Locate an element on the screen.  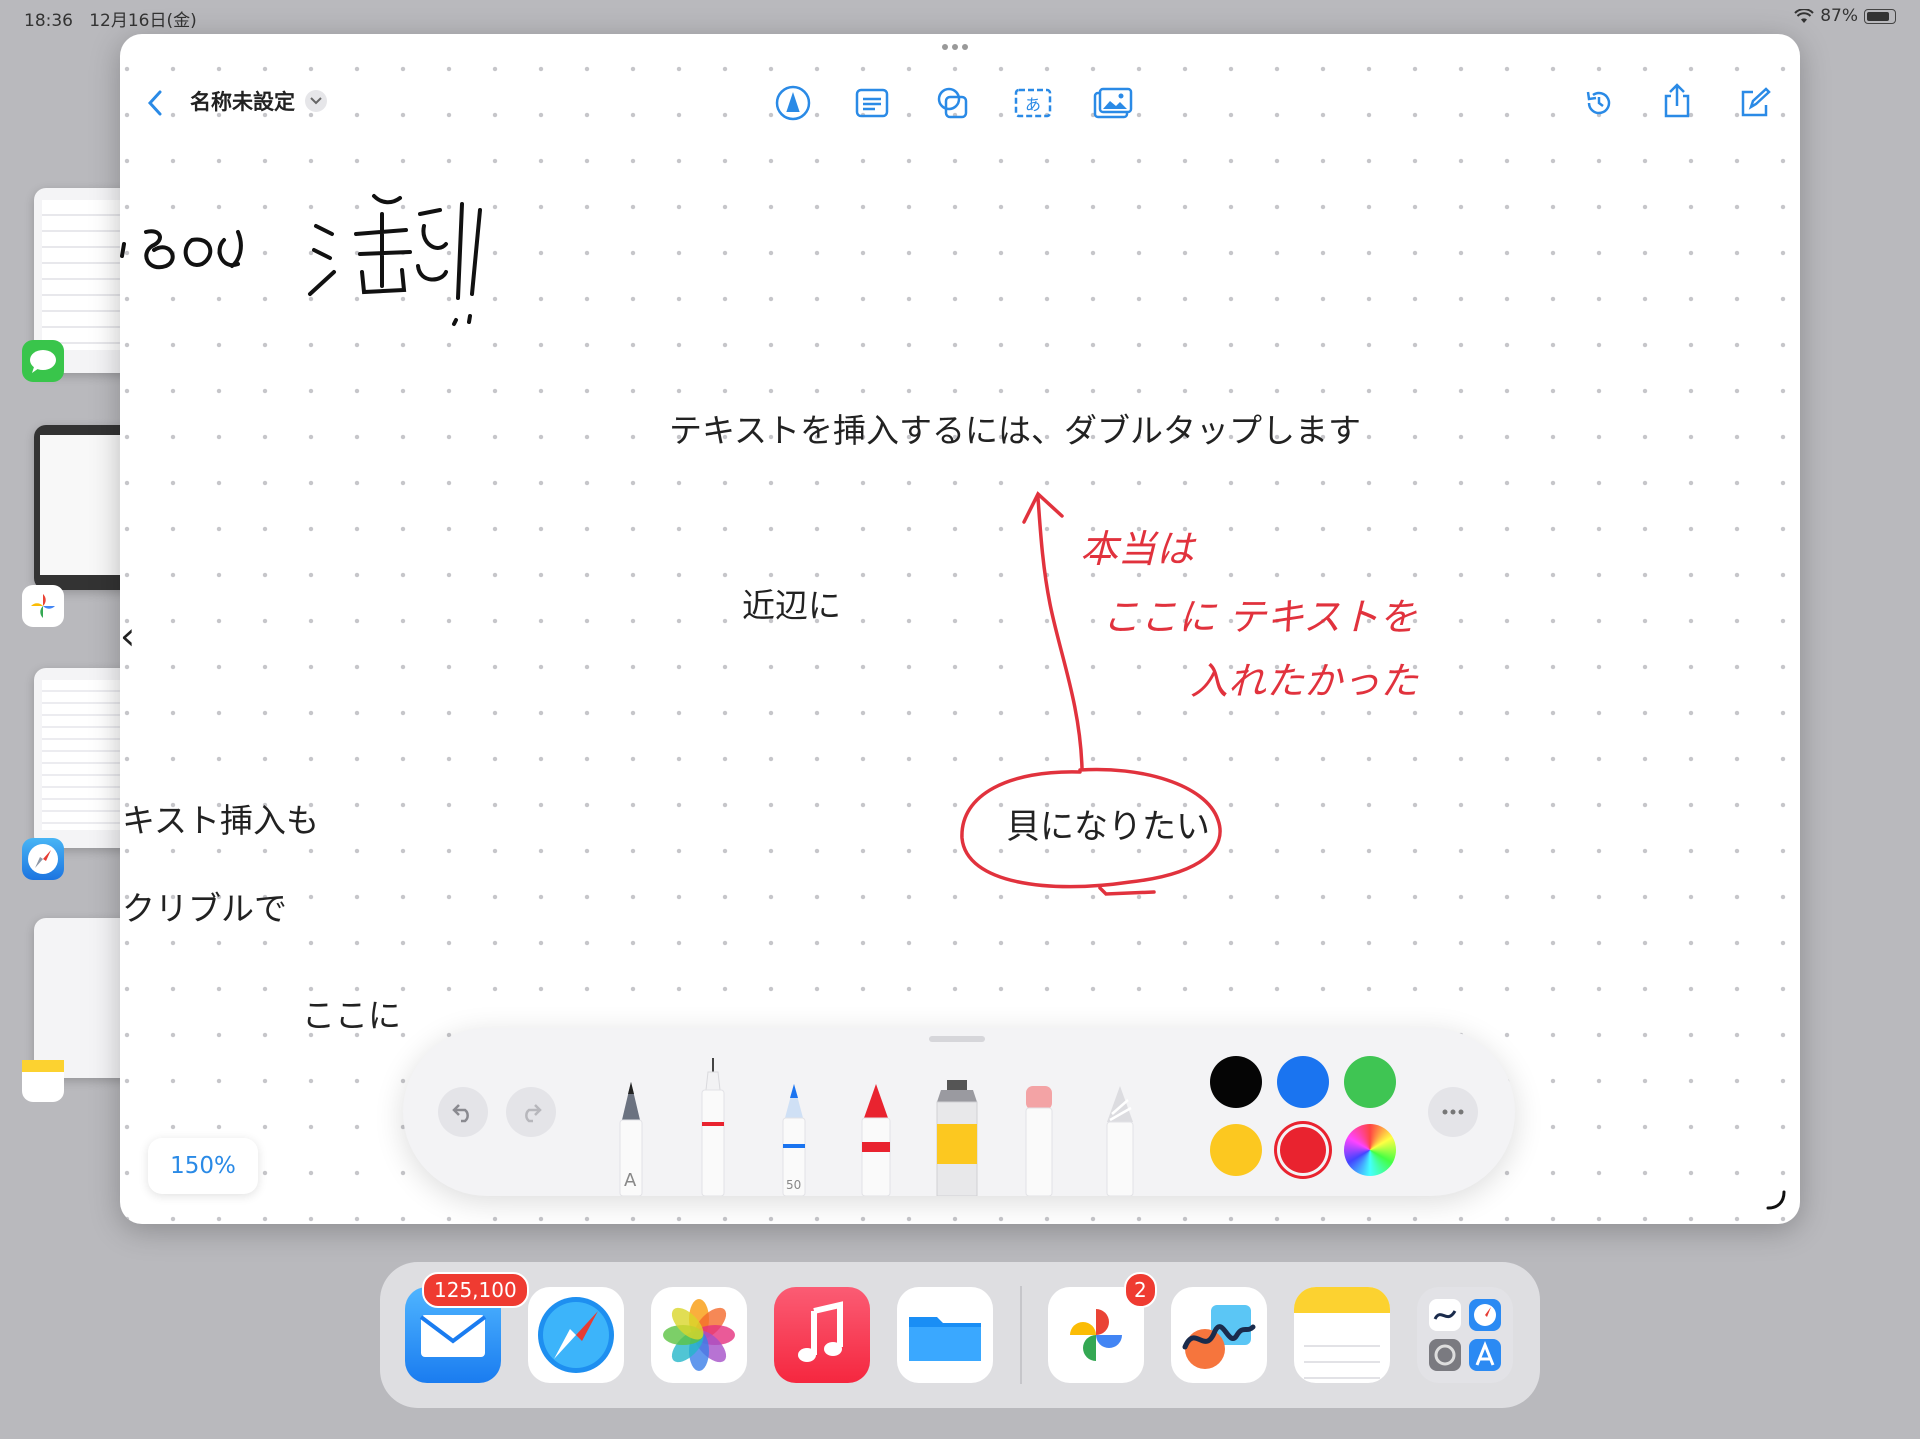
svg-text: あ is located at coordinates (1033, 104).